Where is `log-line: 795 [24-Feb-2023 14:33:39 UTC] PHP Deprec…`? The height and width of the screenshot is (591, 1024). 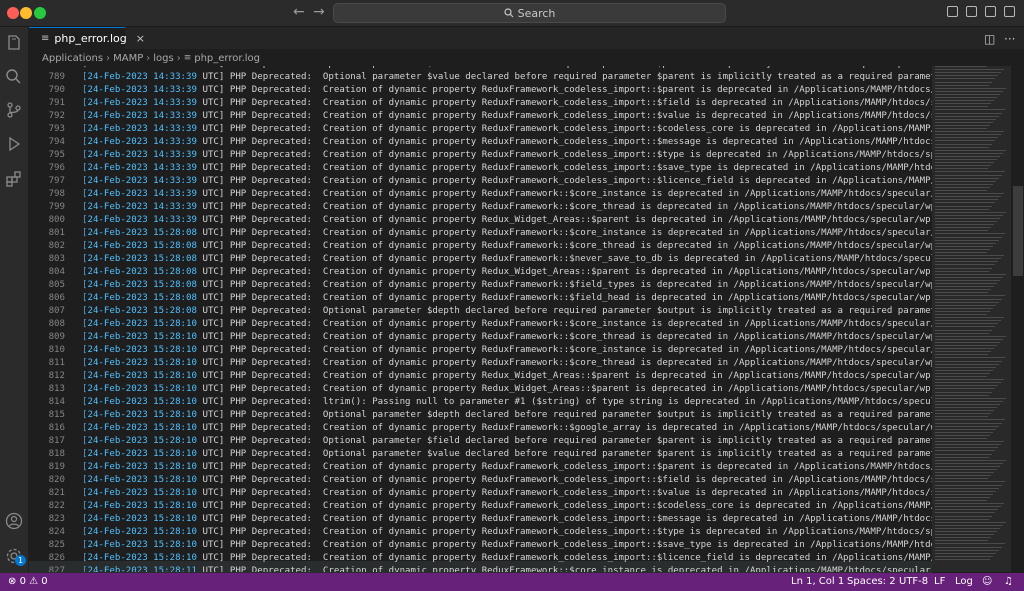 log-line: 795 [24-Feb-2023 14:33:39 UTC] PHP Deprec… is located at coordinates (480, 155).